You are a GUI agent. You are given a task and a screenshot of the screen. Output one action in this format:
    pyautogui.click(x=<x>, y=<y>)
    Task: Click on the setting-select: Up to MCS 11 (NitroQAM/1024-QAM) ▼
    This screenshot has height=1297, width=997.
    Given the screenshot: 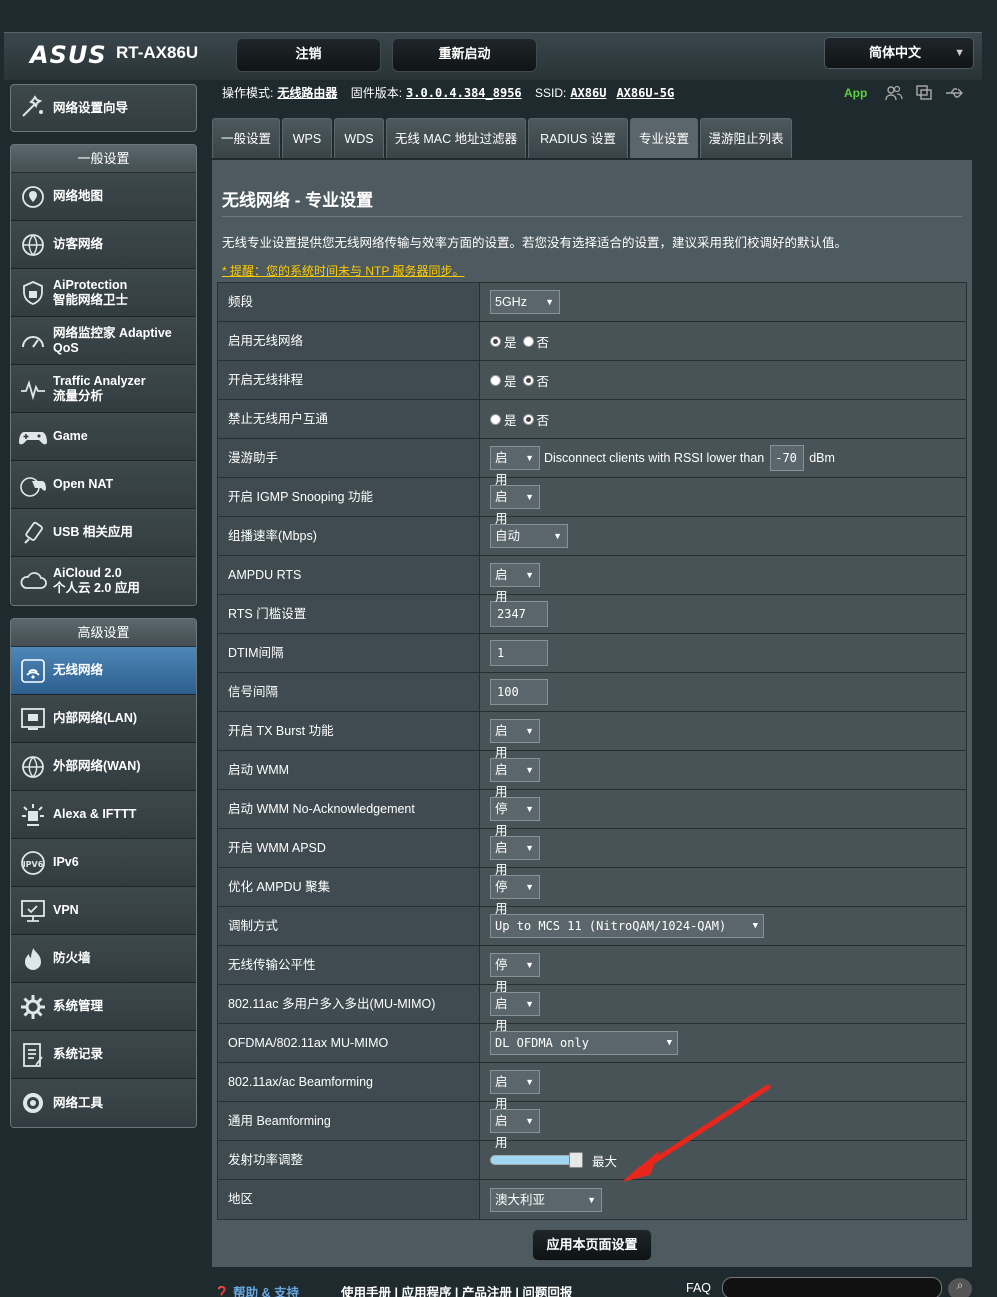 What is the action you would take?
    pyautogui.click(x=627, y=926)
    